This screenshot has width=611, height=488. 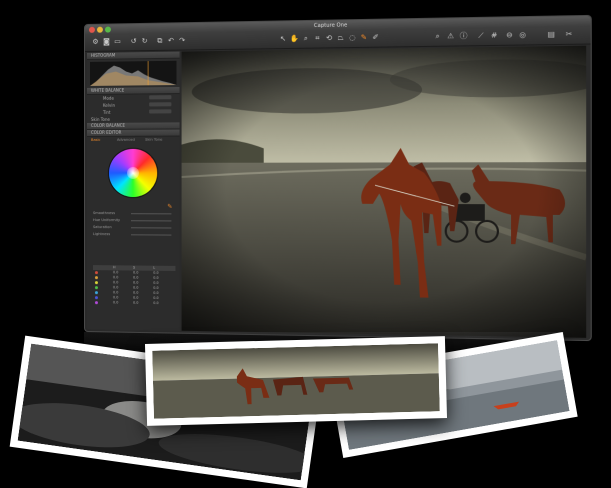 I want to click on copy-icon: ⧉, so click(x=159, y=41).